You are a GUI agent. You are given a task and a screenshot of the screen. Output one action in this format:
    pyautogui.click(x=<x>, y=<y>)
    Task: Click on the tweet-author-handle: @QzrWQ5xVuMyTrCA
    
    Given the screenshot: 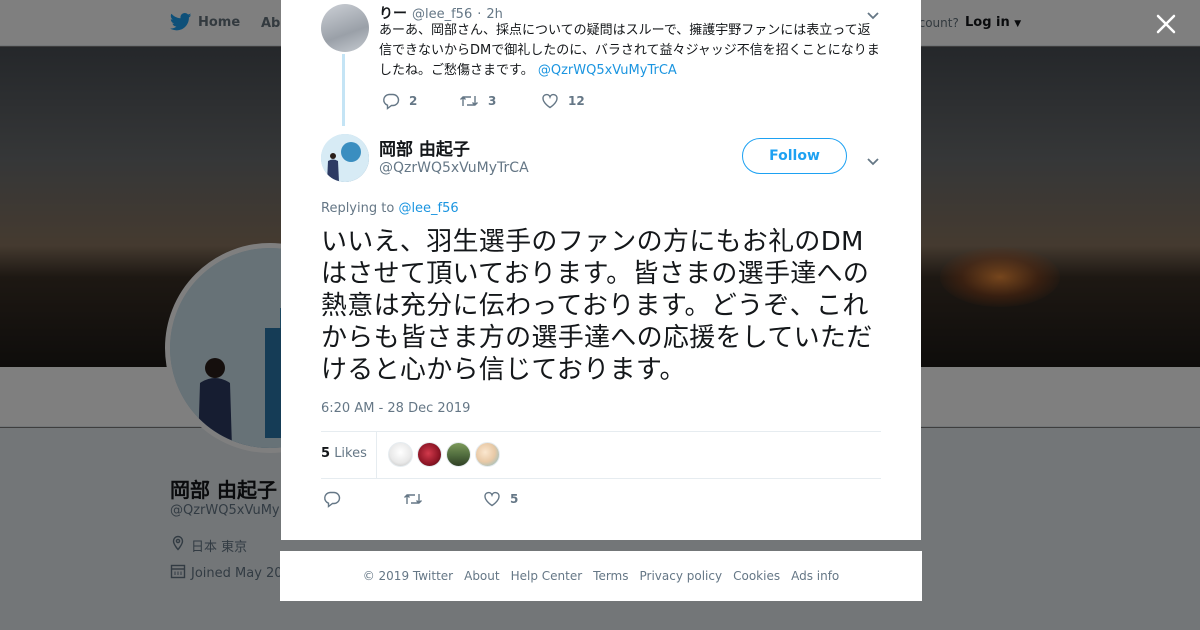 What is the action you would take?
    pyautogui.click(x=454, y=168)
    